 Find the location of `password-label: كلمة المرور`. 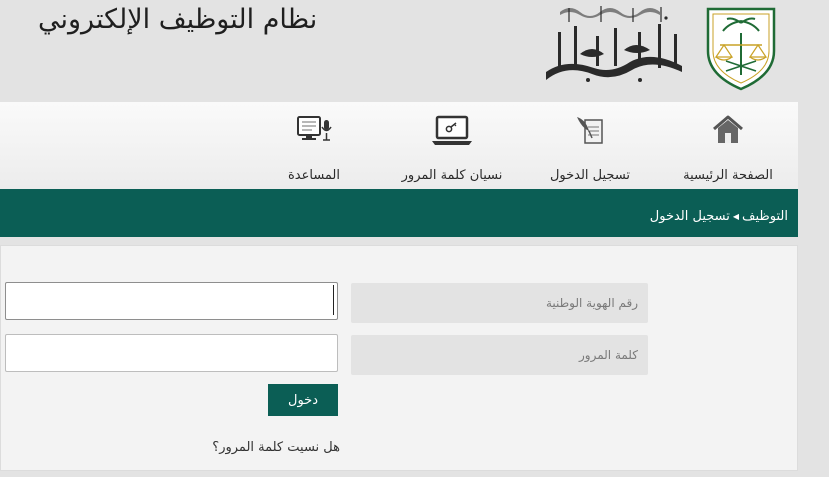

password-label: كلمة المرور is located at coordinates (499, 355).